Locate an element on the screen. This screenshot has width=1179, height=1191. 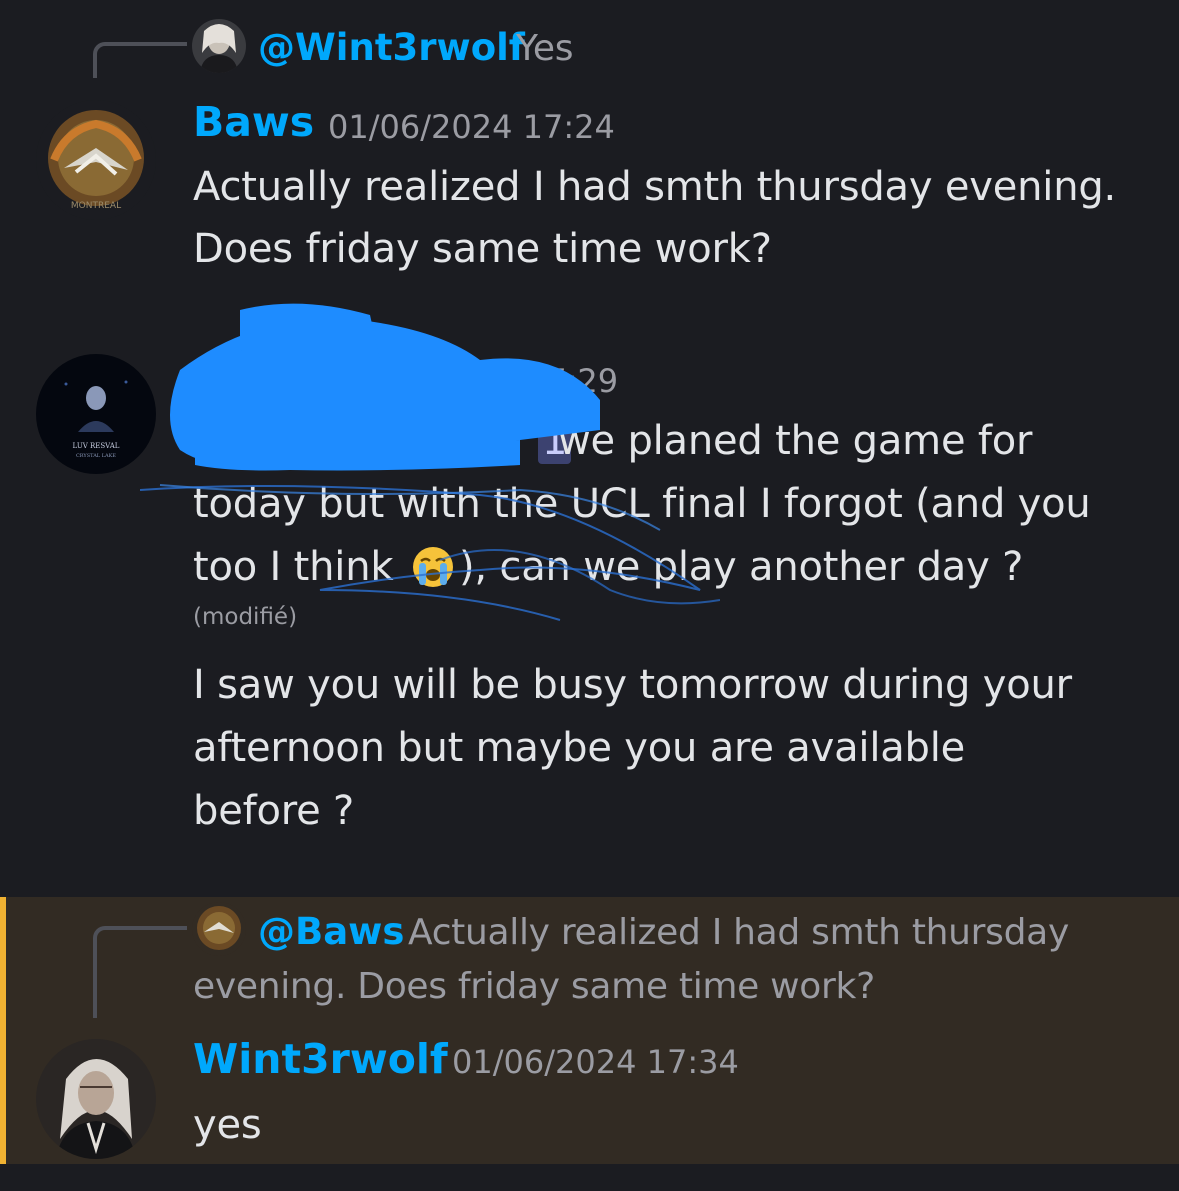
svg-text: LUV RESVAL is located at coordinates (96, 446).